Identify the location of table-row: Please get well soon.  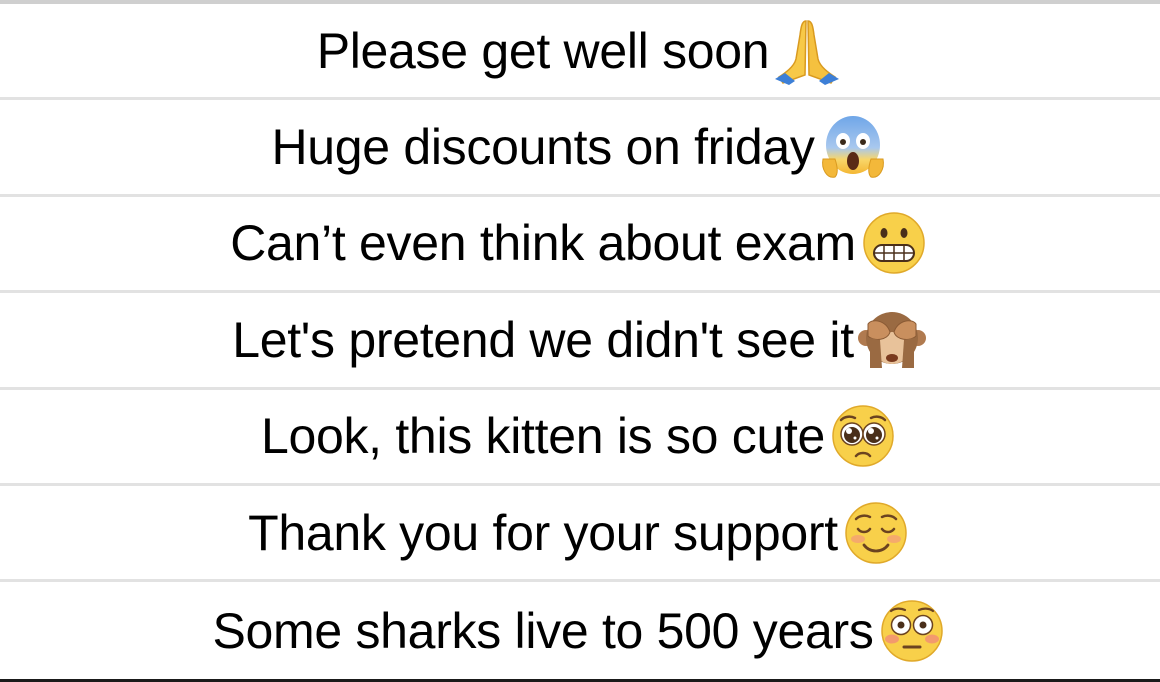
(580, 52).